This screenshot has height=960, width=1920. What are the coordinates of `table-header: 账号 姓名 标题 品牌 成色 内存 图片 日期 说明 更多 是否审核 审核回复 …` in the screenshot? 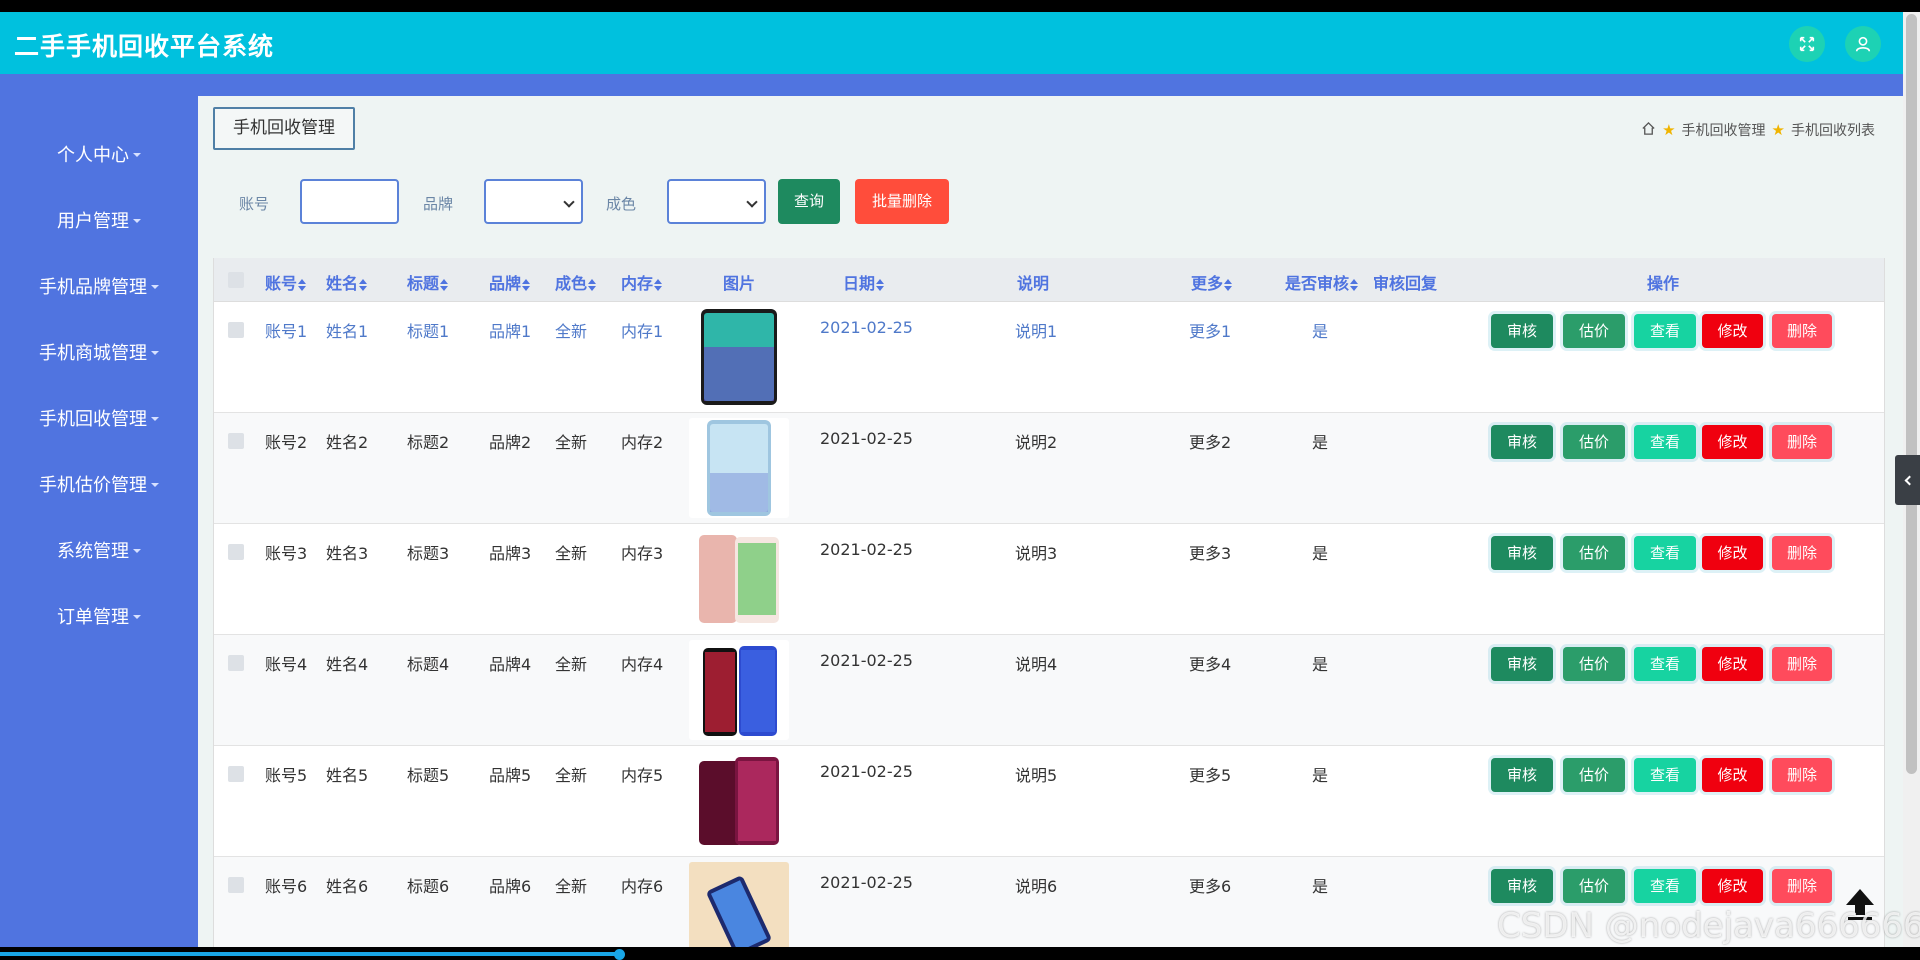 It's located at (1049, 280).